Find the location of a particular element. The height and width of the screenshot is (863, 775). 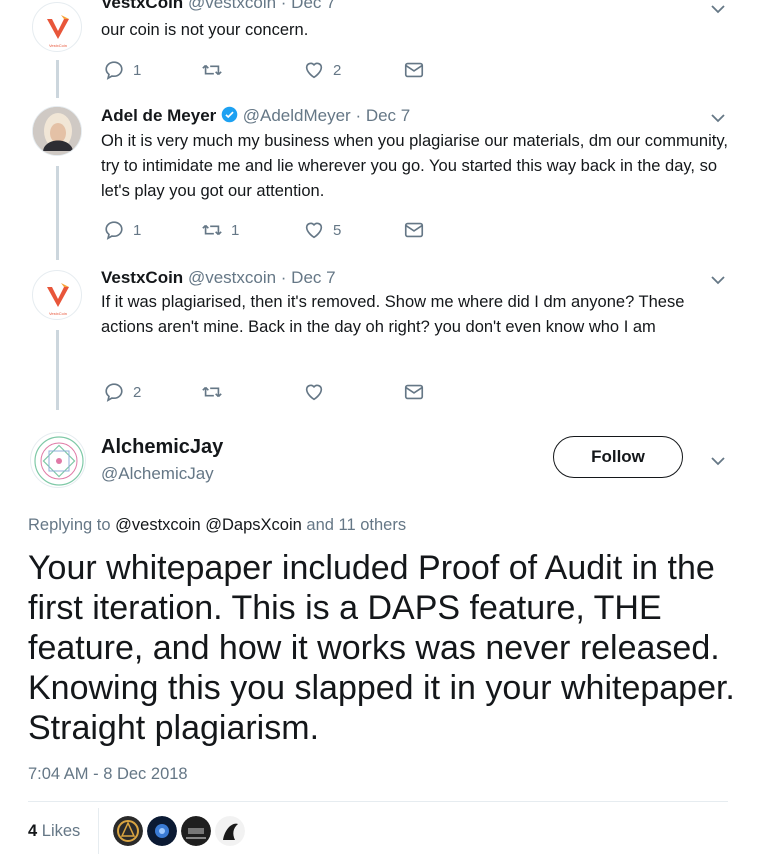

likes-stat: 4 Likes is located at coordinates (54, 831).